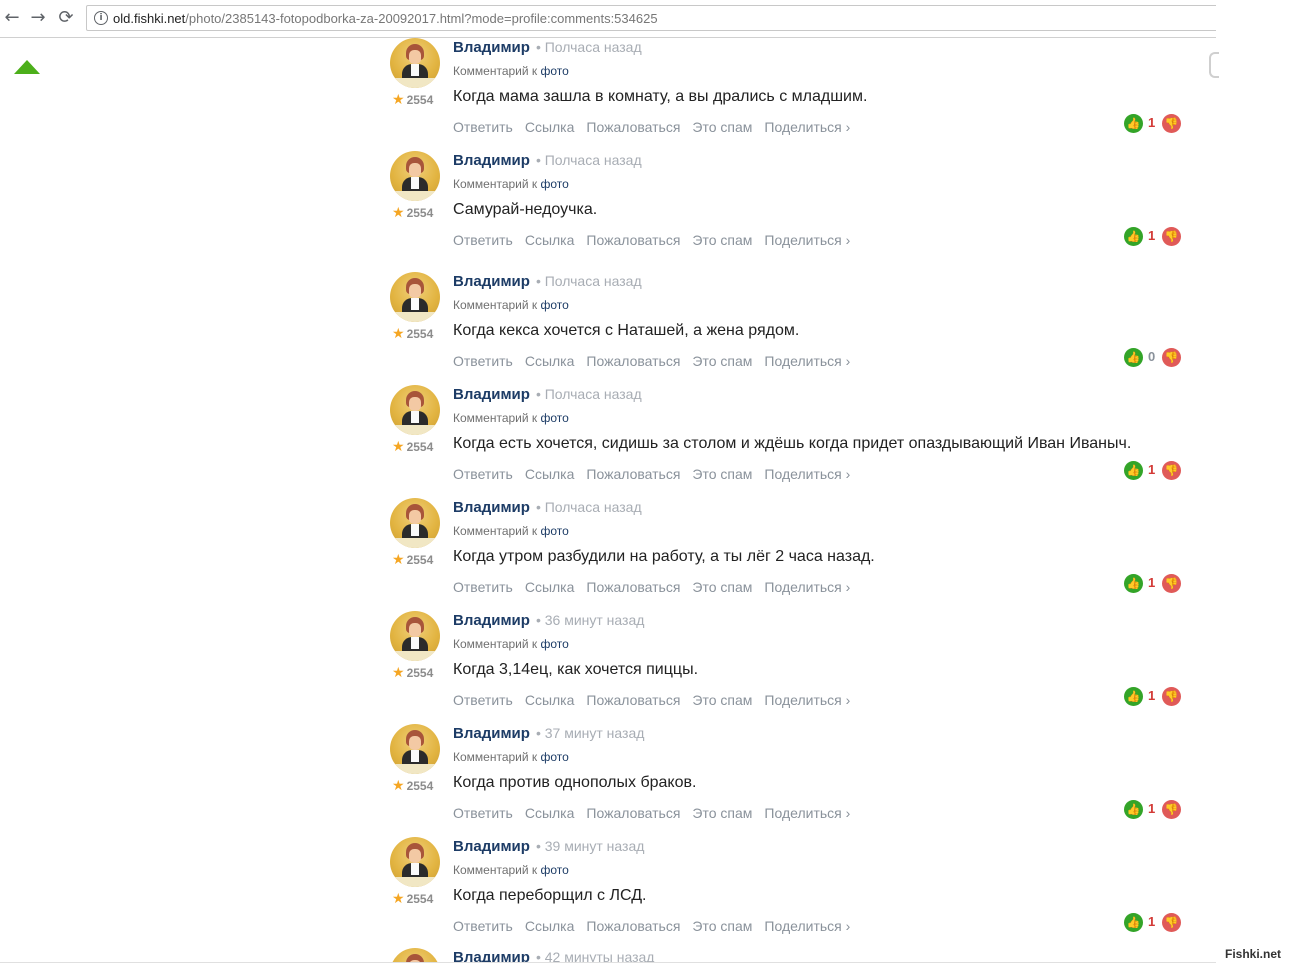 This screenshot has width=1292, height=967. What do you see at coordinates (38, 18) in the screenshot?
I see `forward-icon: →` at bounding box center [38, 18].